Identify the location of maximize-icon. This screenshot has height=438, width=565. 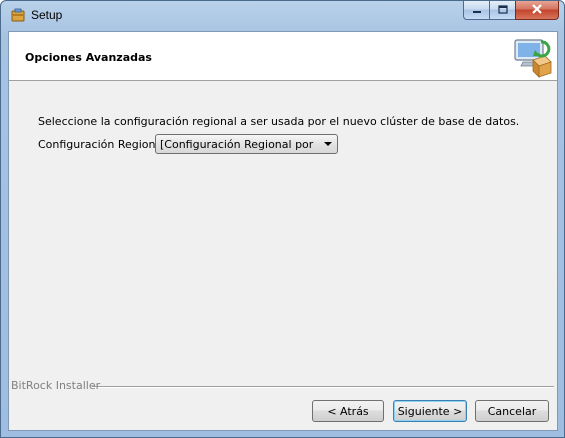
(502, 10).